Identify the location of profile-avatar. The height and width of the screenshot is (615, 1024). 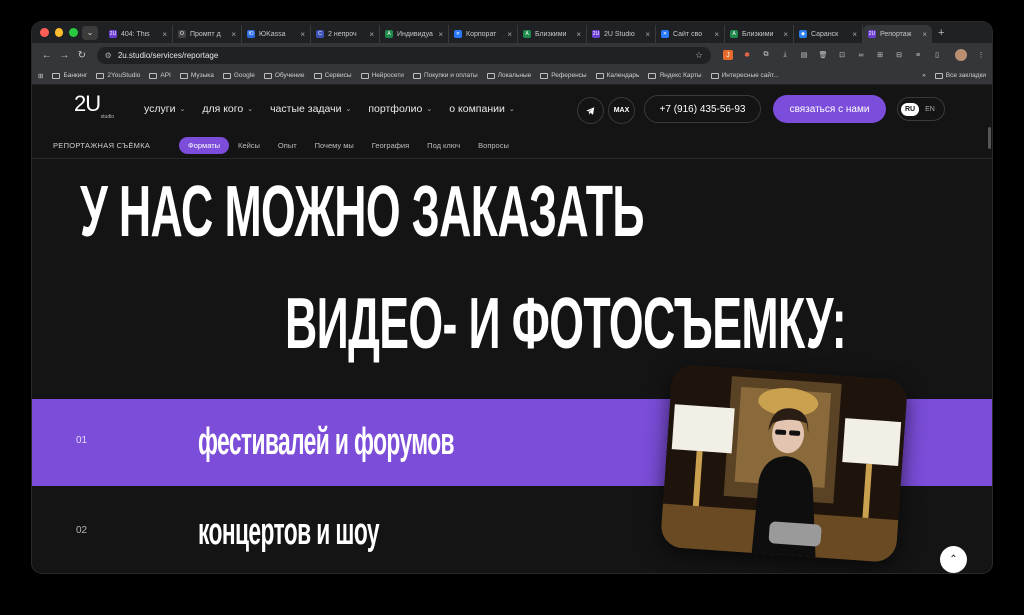
(961, 55).